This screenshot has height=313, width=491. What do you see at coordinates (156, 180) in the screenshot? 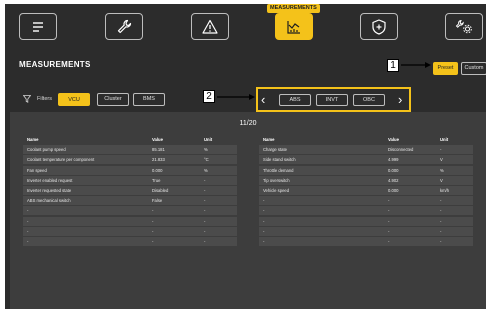
I see `cell-value: True` at bounding box center [156, 180].